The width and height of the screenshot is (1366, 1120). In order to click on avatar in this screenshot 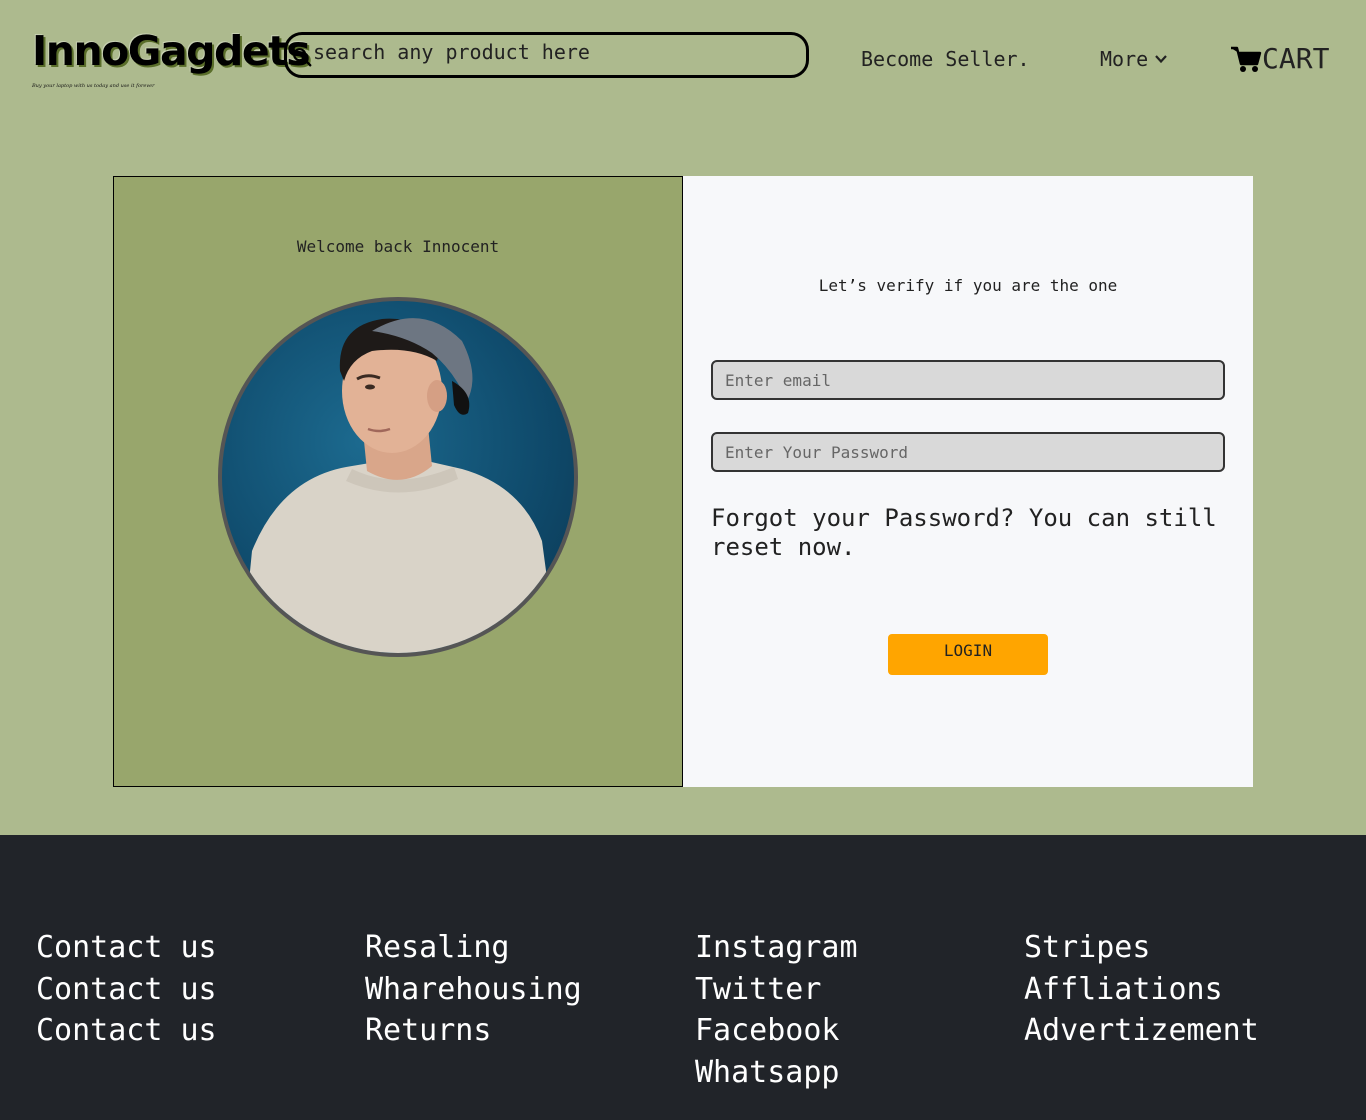, I will do `click(398, 477)`.